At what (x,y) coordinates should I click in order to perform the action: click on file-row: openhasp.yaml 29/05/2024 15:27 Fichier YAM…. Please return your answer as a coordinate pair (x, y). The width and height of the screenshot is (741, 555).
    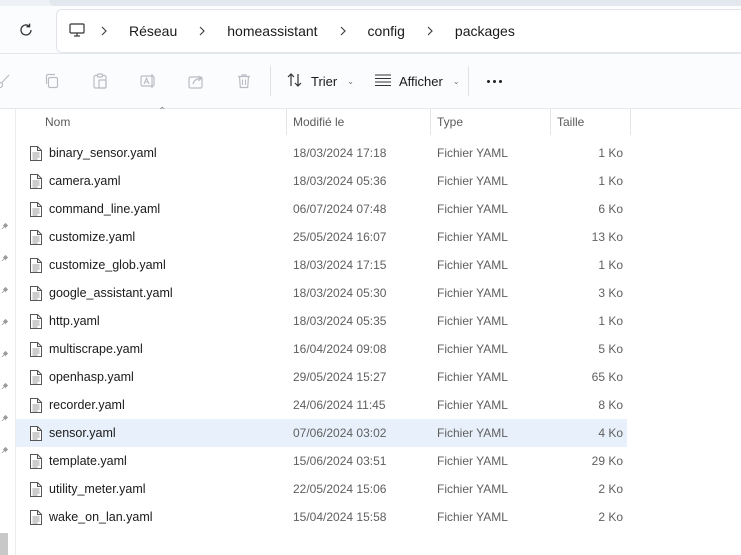
    Looking at the image, I should click on (378, 377).